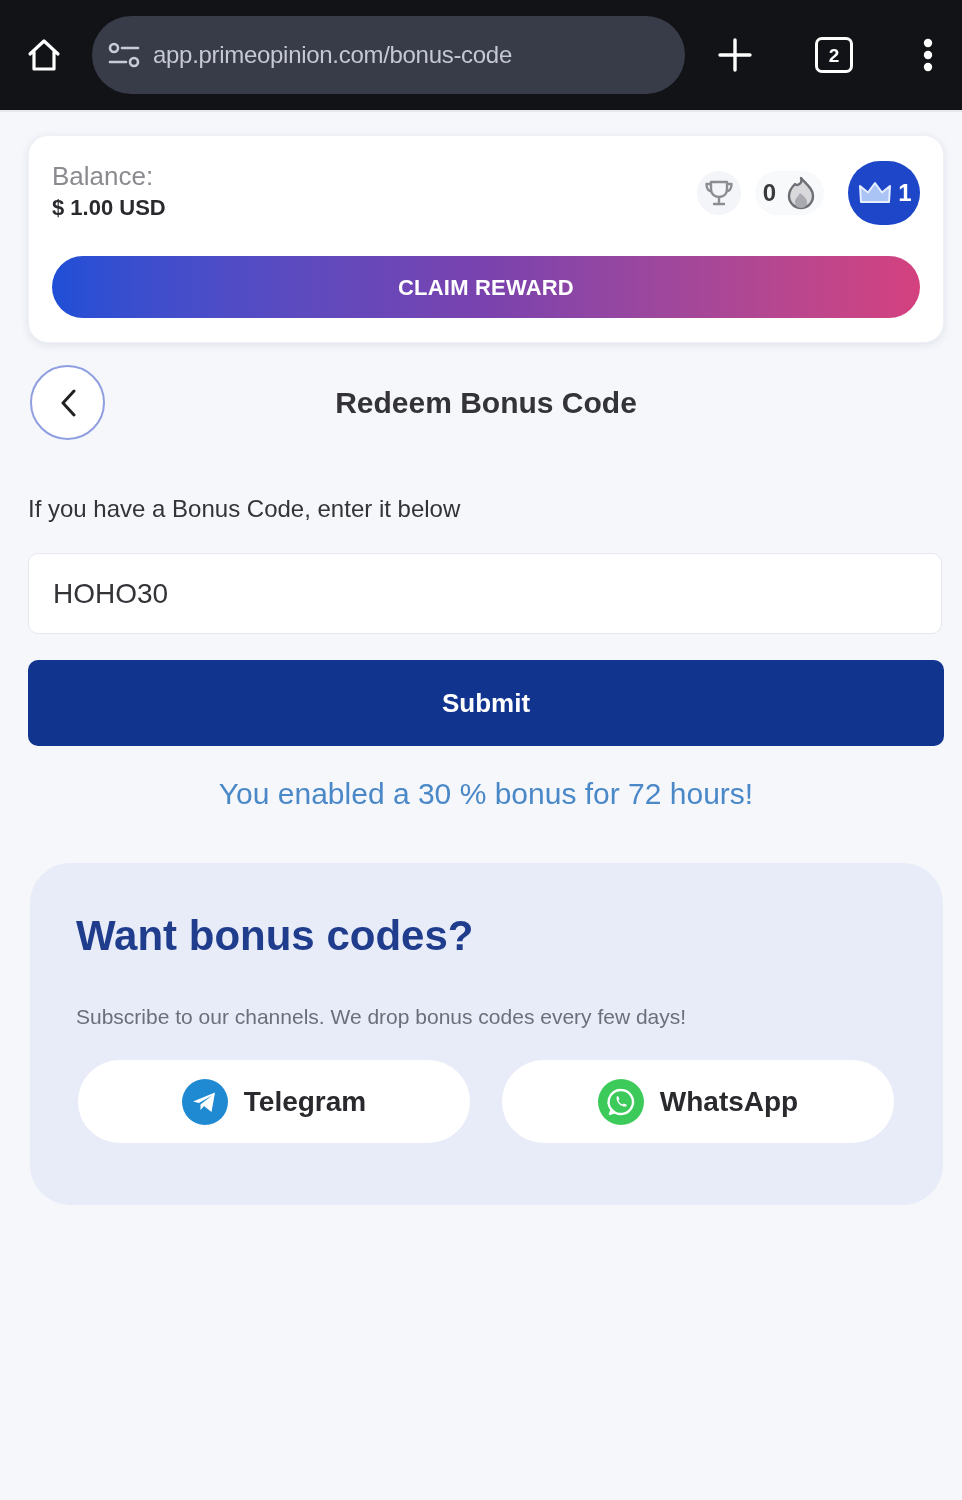 The width and height of the screenshot is (962, 1500). Describe the element at coordinates (382, 1017) in the screenshot. I see `promo-text: Subscribe to our channels. We drop bonus codes every few days!` at that location.